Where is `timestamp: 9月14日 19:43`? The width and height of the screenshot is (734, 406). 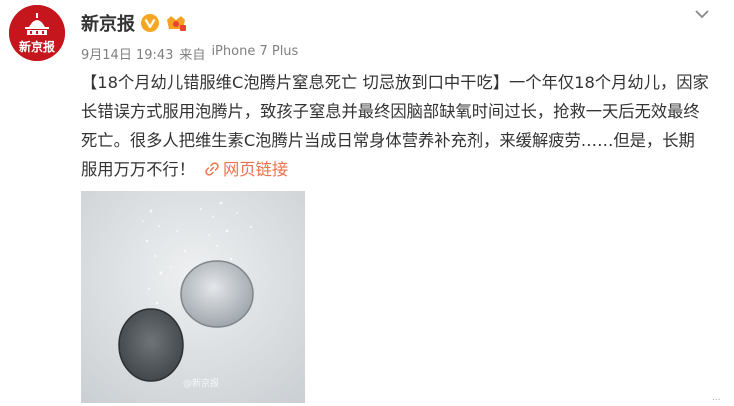
timestamp: 9月14日 19:43 is located at coordinates (127, 53).